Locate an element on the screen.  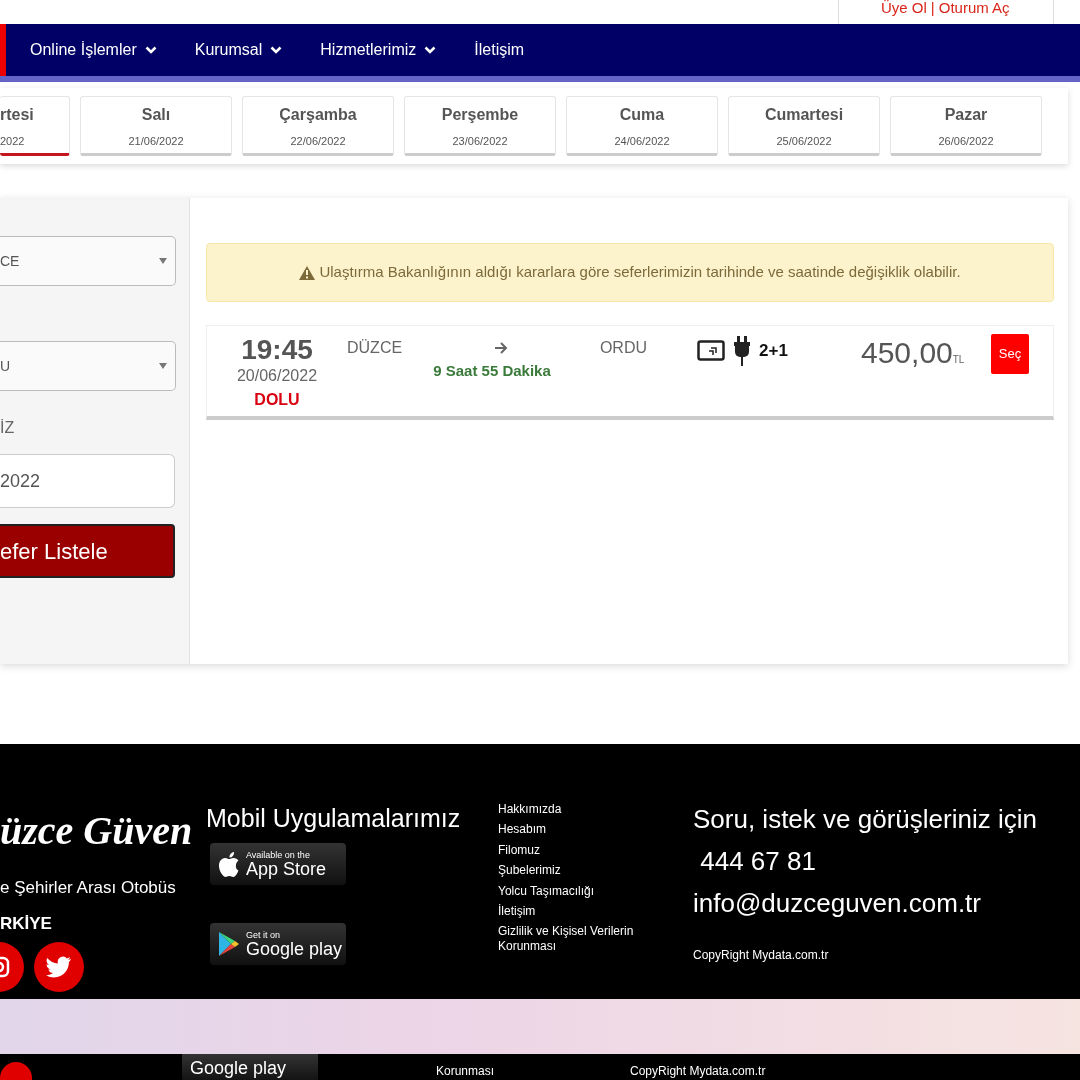
departure-time: 19:45 is located at coordinates (277, 350).